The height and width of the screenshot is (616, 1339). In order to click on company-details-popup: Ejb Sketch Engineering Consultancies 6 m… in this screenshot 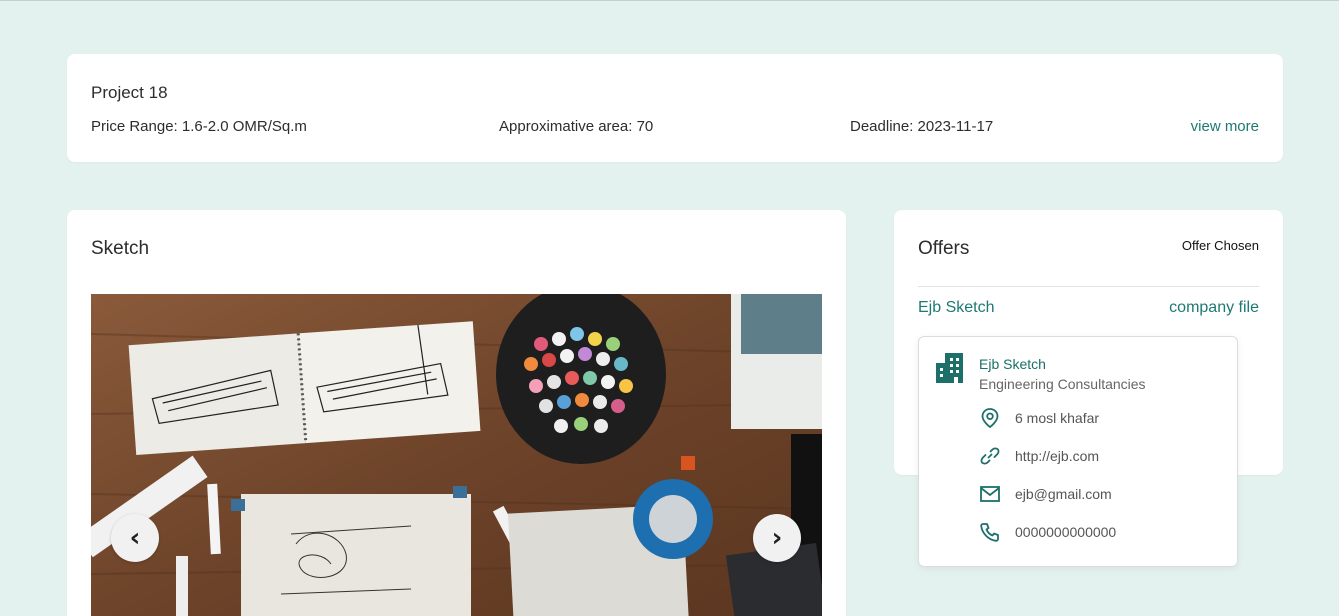, I will do `click(1078, 451)`.